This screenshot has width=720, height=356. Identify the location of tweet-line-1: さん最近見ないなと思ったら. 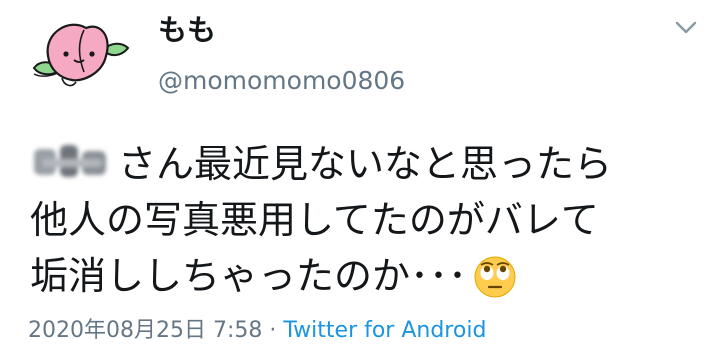
(365, 164).